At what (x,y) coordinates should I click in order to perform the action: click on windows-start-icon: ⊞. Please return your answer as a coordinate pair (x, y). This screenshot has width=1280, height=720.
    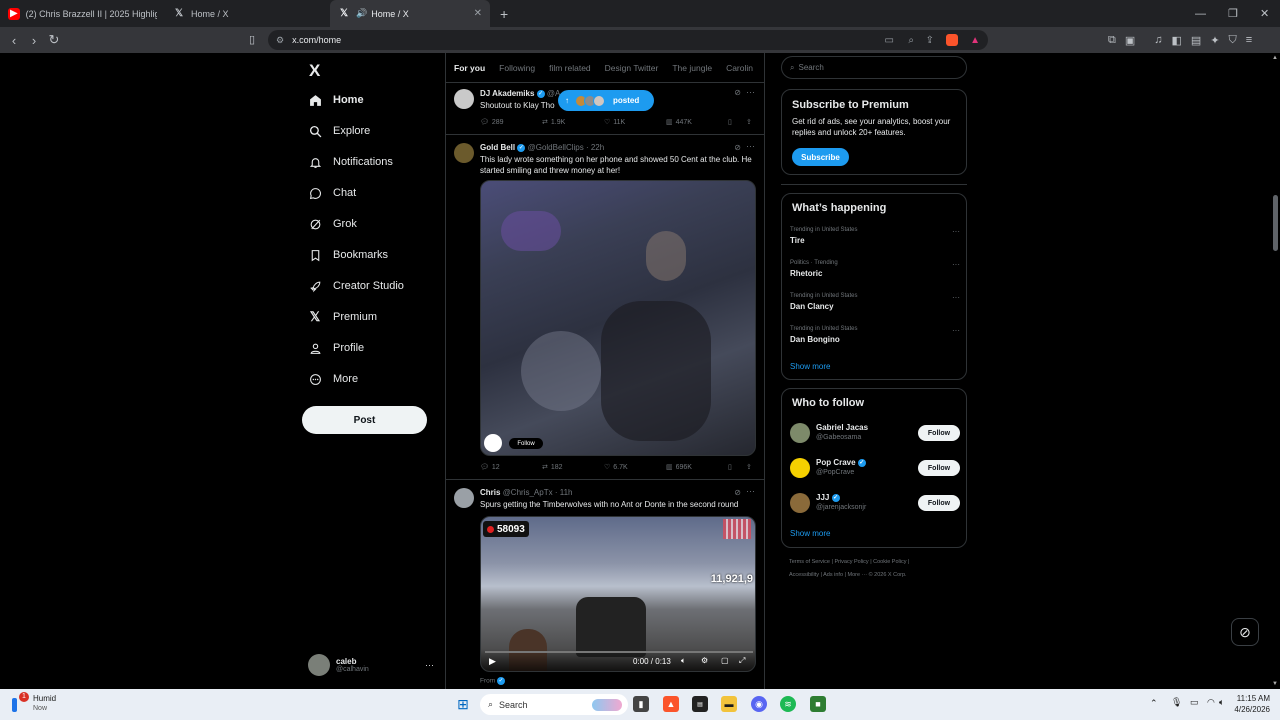
    Looking at the image, I should click on (463, 704).